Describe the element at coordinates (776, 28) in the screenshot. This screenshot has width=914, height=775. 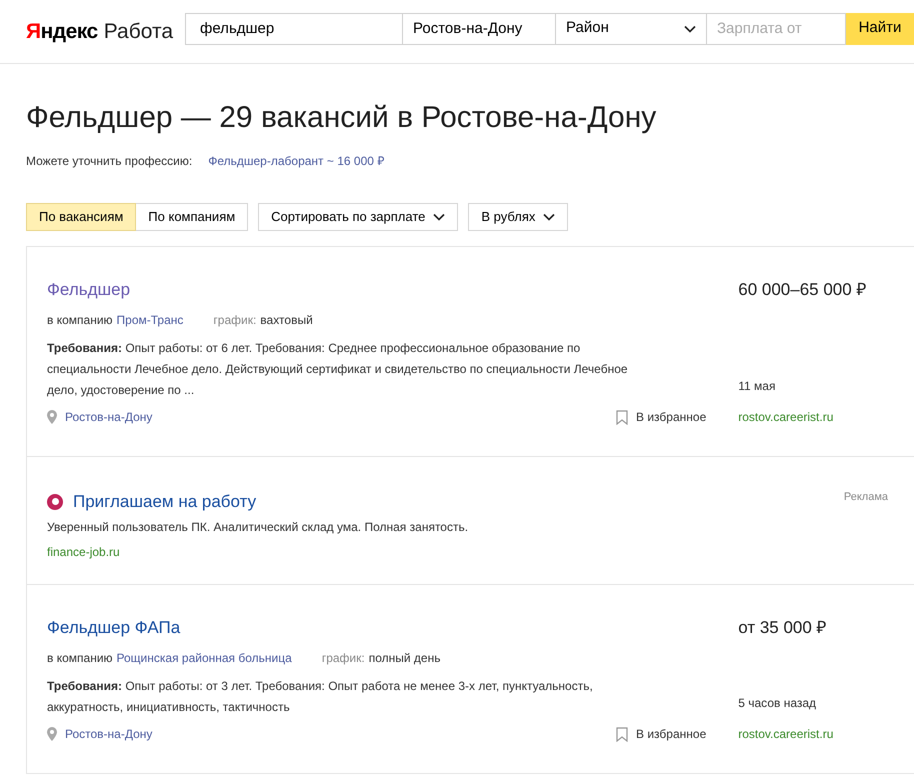
I see `salary-field: Зарплата от` at that location.